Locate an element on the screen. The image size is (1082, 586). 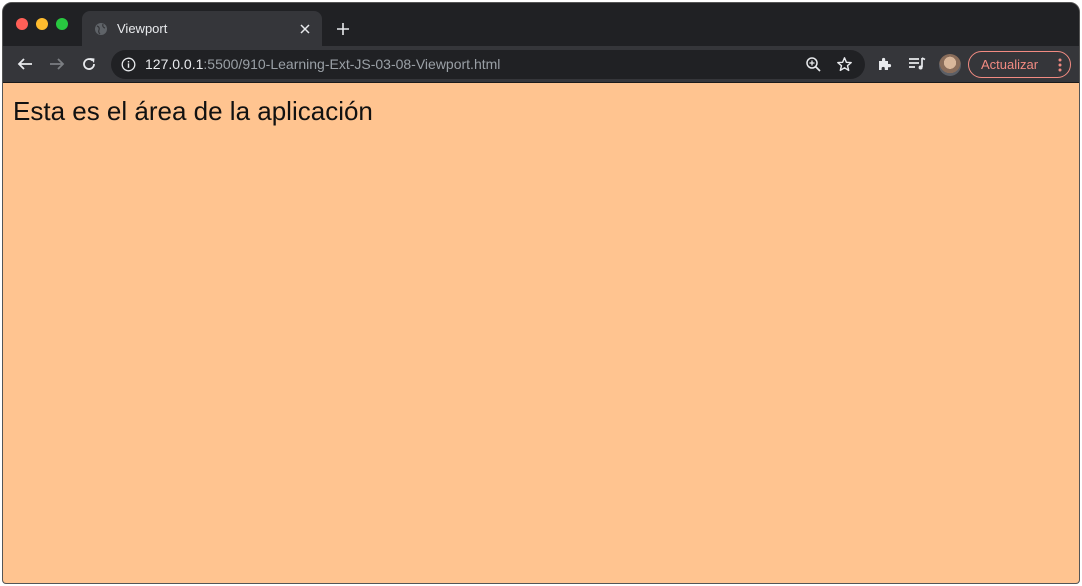
minimize-window-button is located at coordinates (42, 24).